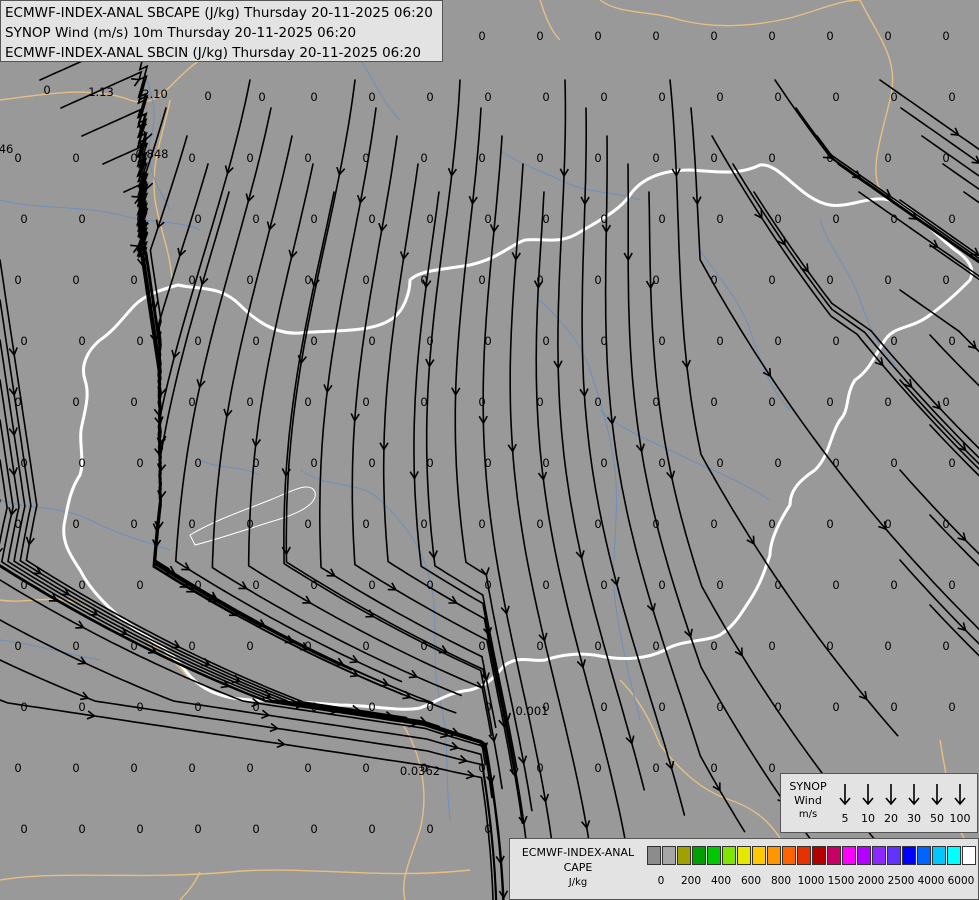 The width and height of the screenshot is (979, 900). What do you see at coordinates (578, 867) in the screenshot?
I see `cape-legend-title: ECMWF-INDEX-ANAL CAPE J/kg` at bounding box center [578, 867].